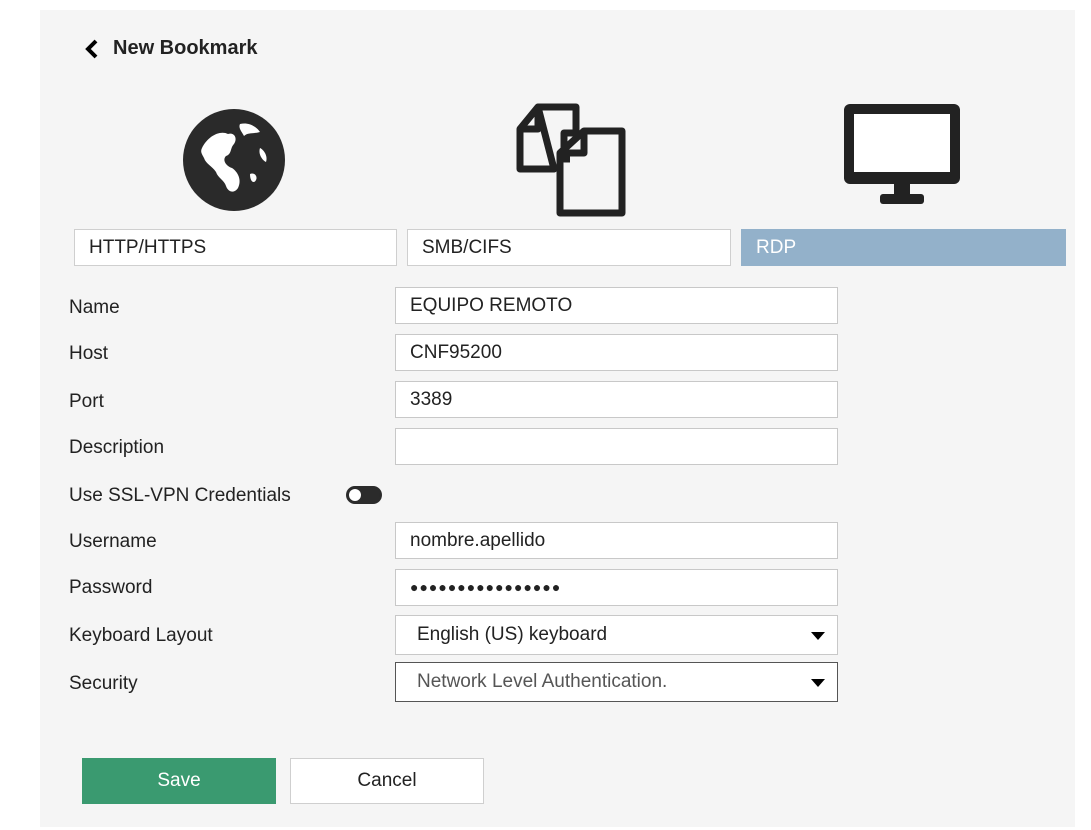 The width and height of the screenshot is (1091, 830). Describe the element at coordinates (117, 447) in the screenshot. I see `description-label: Description` at that location.